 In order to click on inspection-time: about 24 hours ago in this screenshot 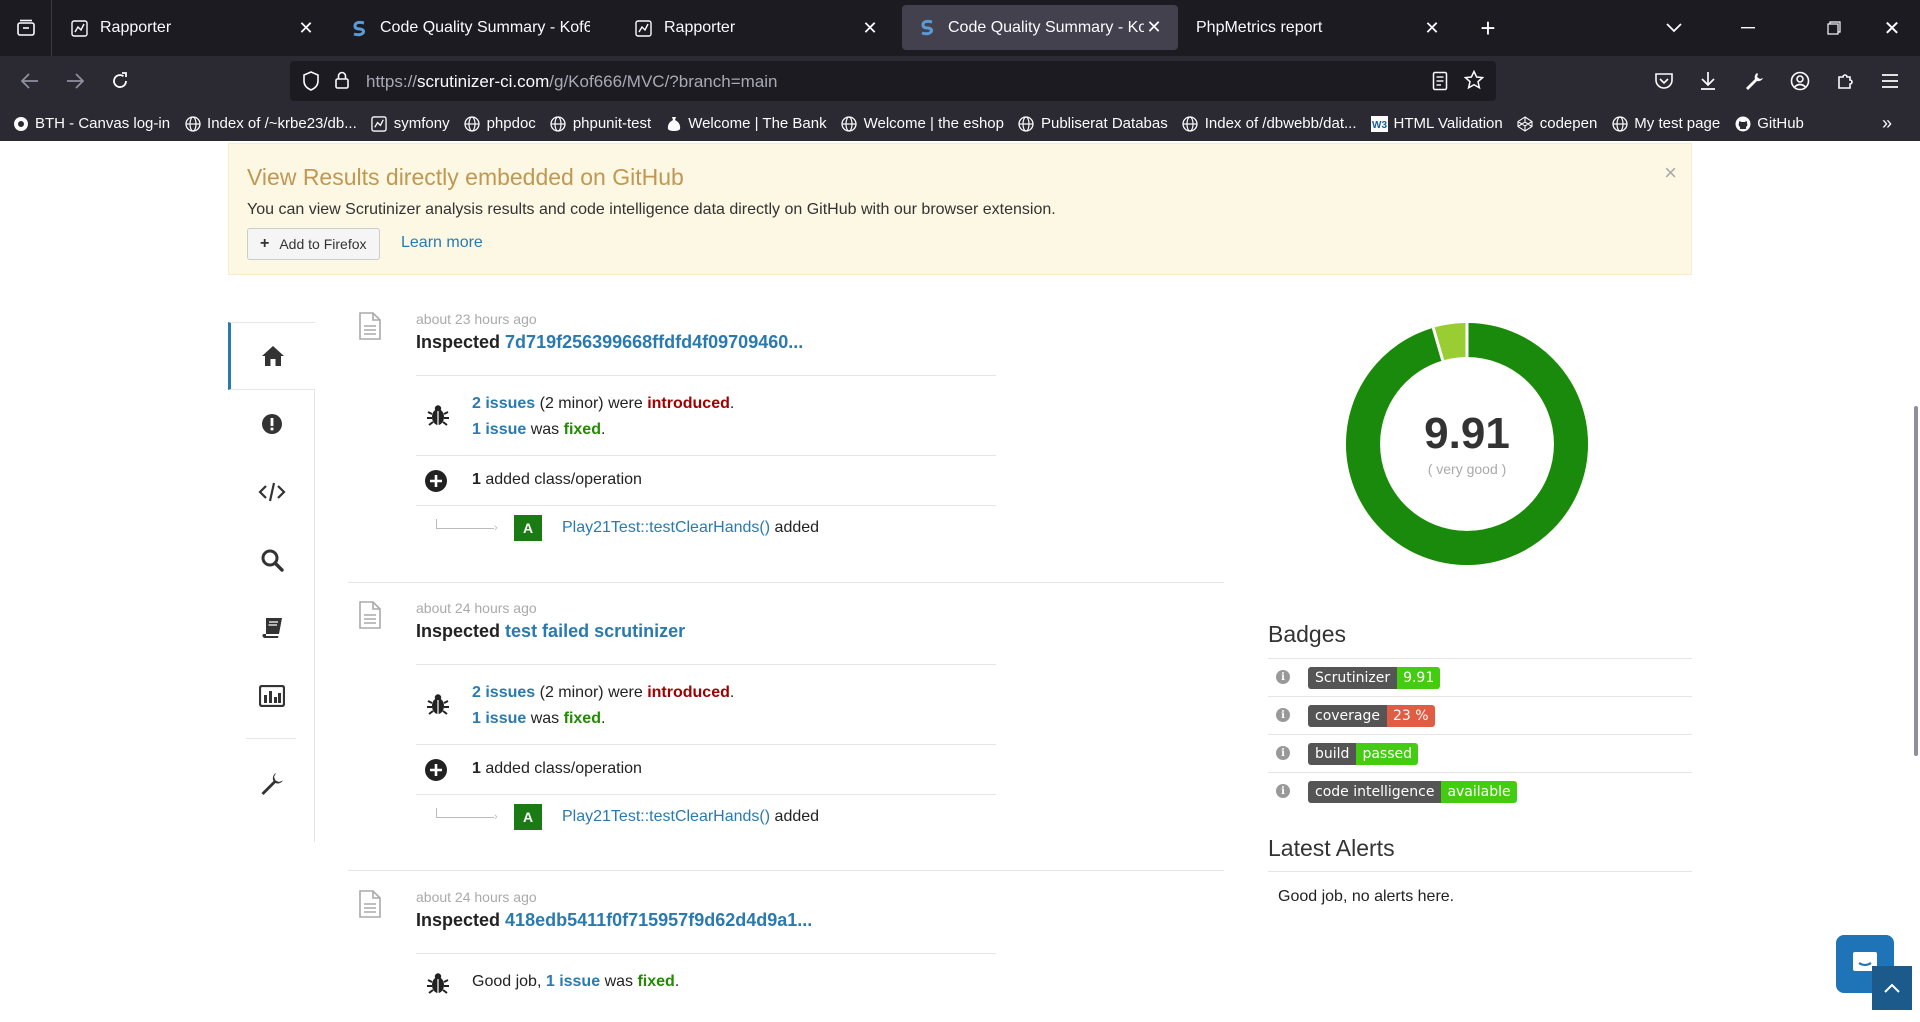, I will do `click(476, 897)`.